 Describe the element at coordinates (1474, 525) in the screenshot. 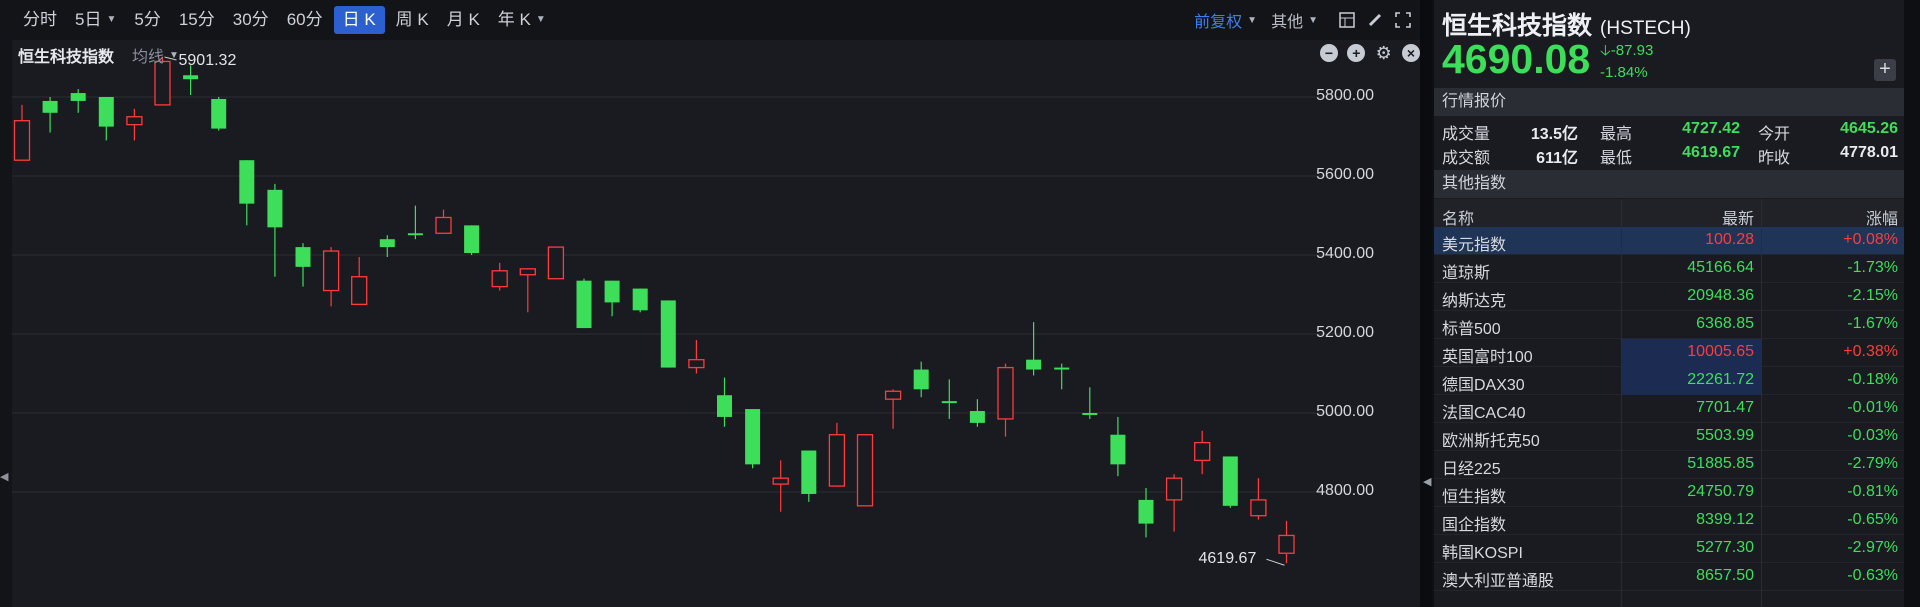

I see `row-name: 国企指数` at that location.